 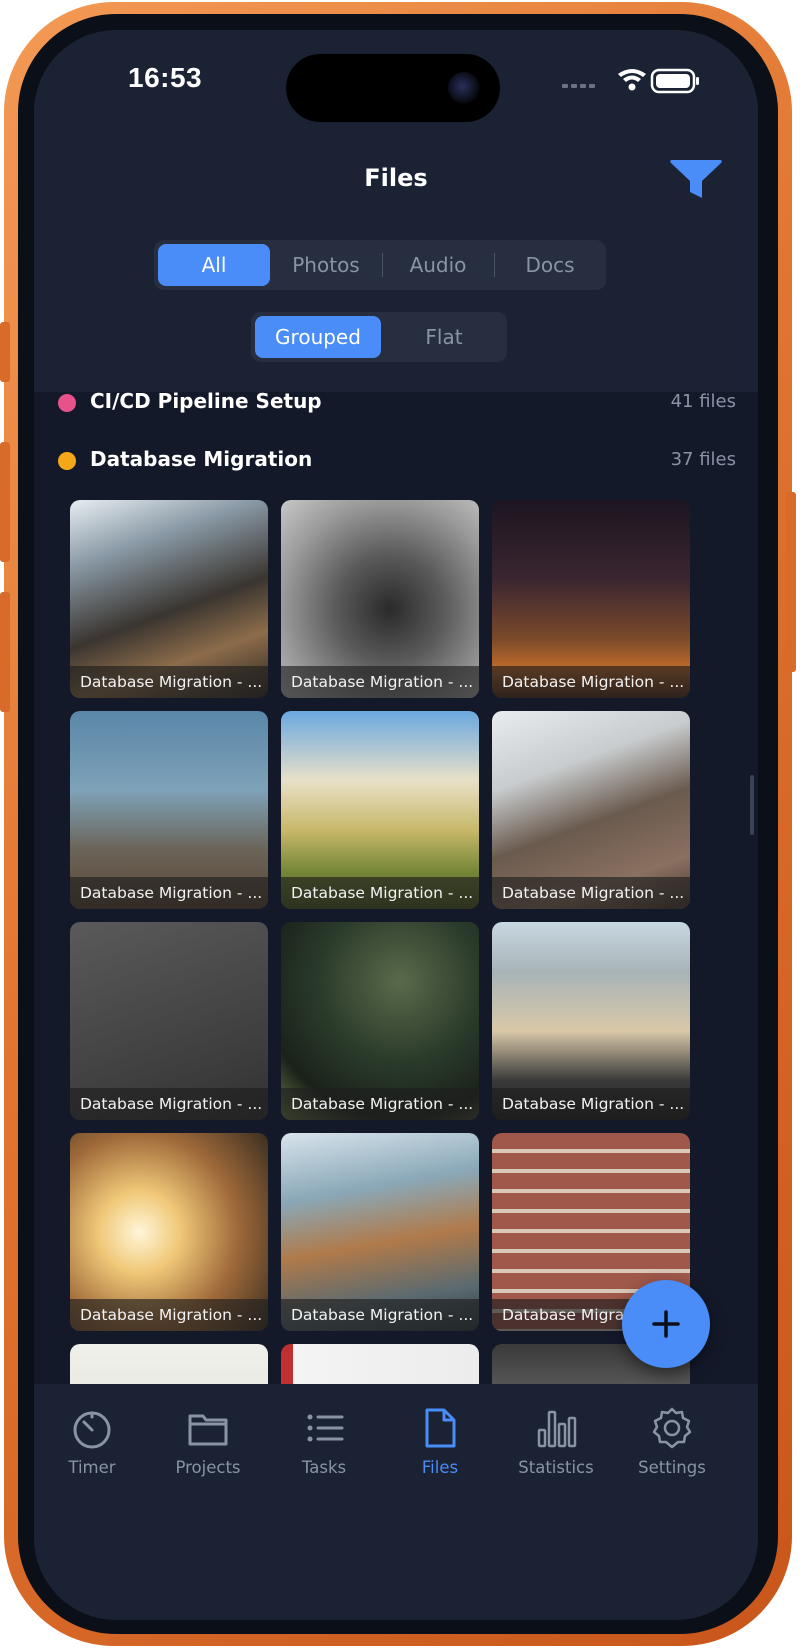 What do you see at coordinates (324, 1467) in the screenshot?
I see `tab-label: Tasks` at bounding box center [324, 1467].